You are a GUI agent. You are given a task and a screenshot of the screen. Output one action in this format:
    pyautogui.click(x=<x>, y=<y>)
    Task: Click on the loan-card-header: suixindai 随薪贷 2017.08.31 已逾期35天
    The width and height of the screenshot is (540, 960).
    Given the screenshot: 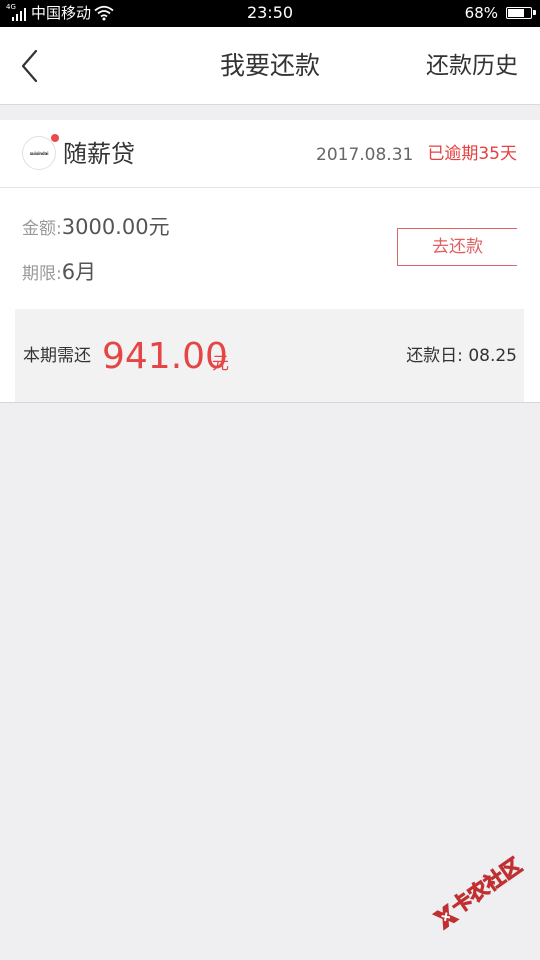 What is the action you would take?
    pyautogui.click(x=270, y=154)
    